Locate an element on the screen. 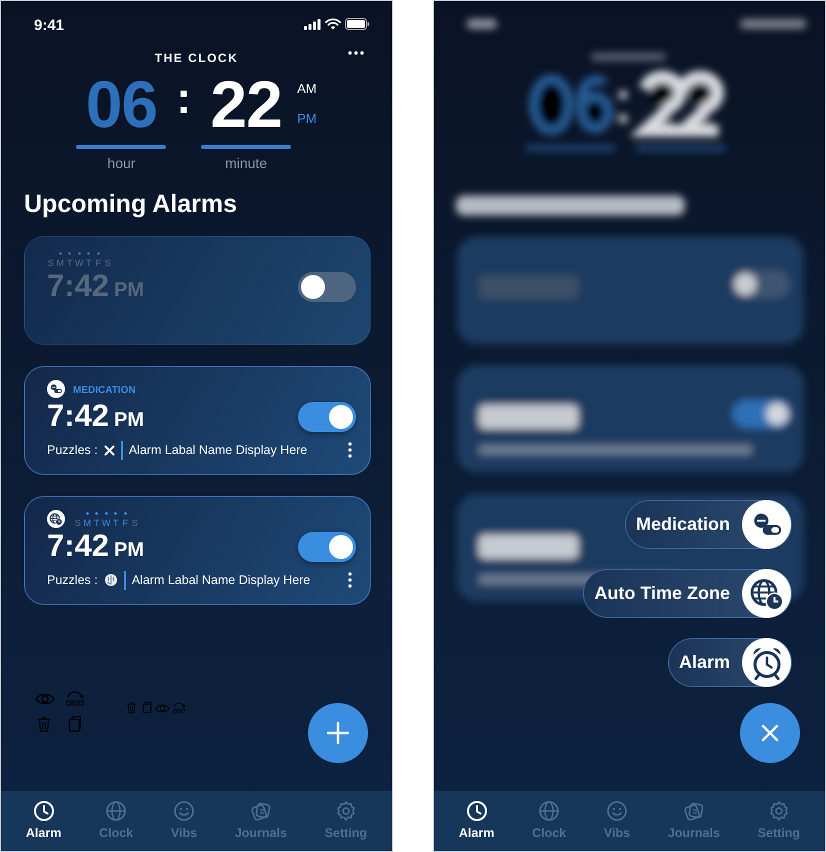 The height and width of the screenshot is (852, 826). period-option: PM is located at coordinates (307, 118).